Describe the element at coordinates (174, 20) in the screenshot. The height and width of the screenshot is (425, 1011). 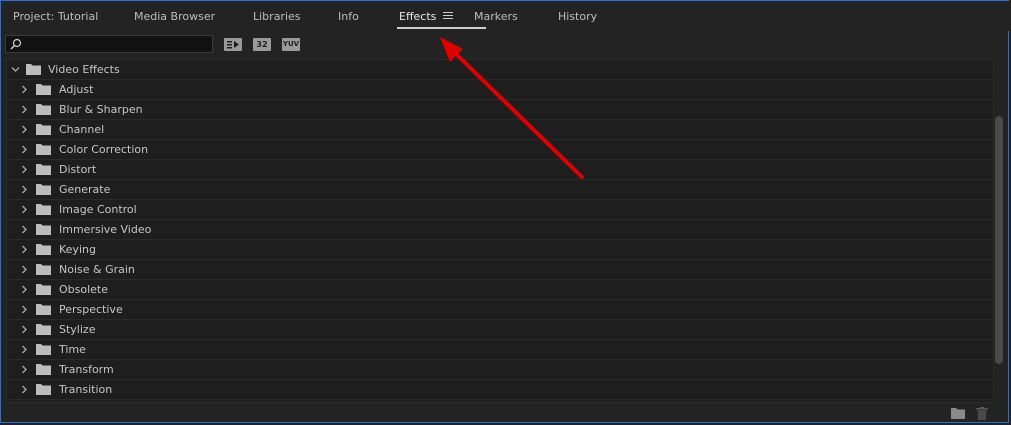
I see `tab-media-browser: Media Browser` at that location.